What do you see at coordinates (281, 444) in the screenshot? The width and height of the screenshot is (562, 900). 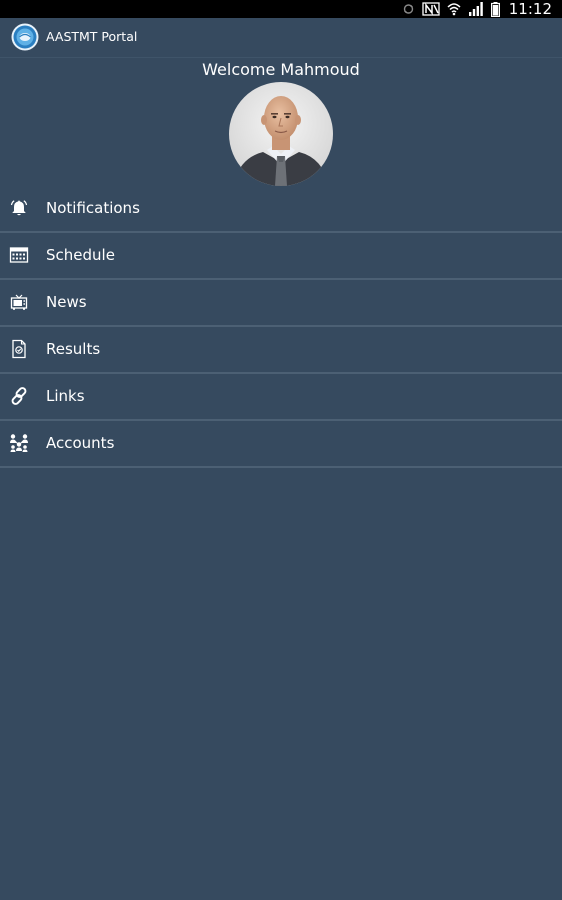 I see `menu-item-accounts: Accounts` at bounding box center [281, 444].